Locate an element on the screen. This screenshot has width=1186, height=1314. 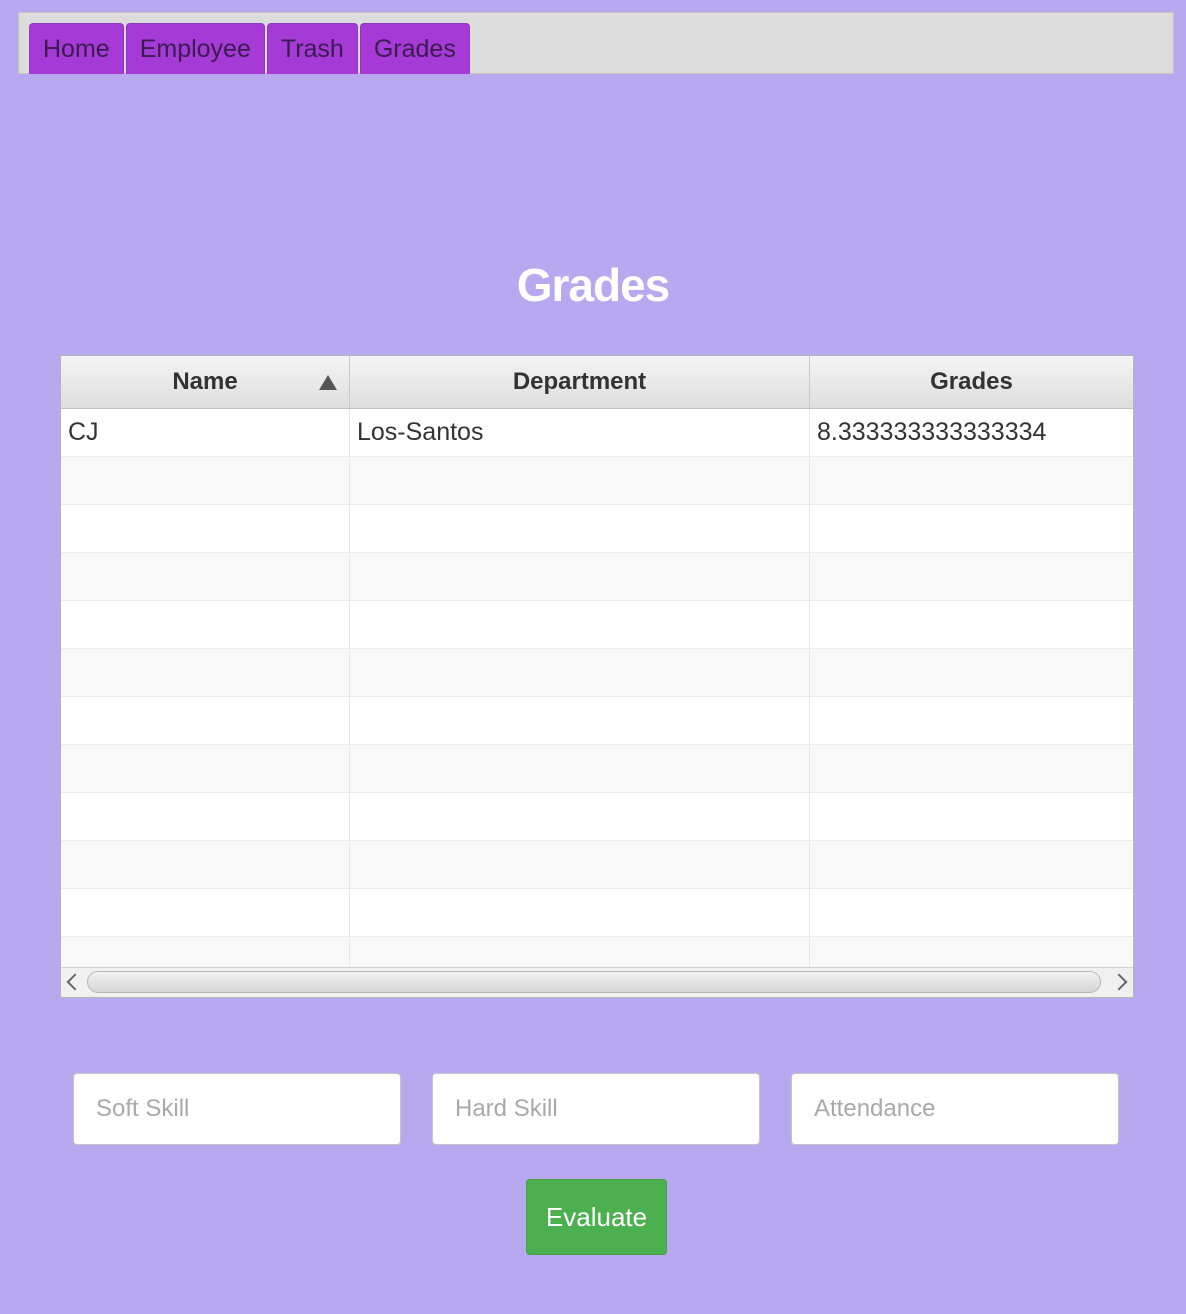
column-header-label: Name is located at coordinates (205, 381).